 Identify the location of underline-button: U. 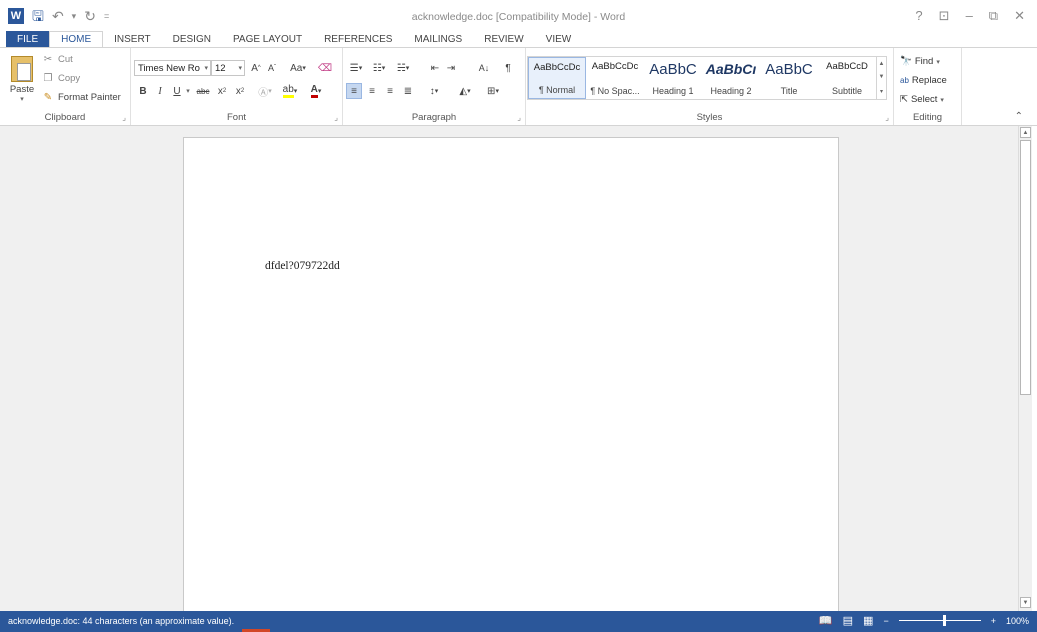
(177, 91).